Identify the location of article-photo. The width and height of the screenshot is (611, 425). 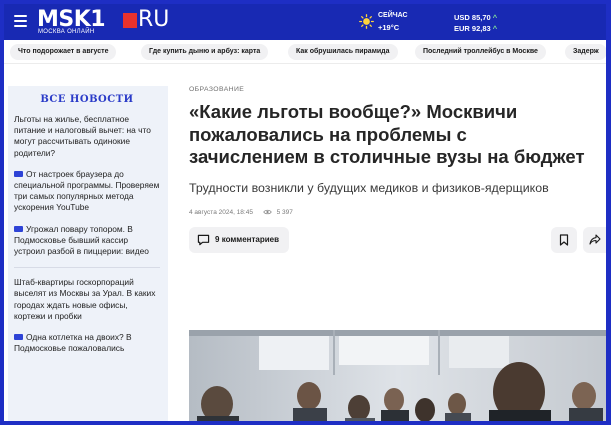
(397, 375).